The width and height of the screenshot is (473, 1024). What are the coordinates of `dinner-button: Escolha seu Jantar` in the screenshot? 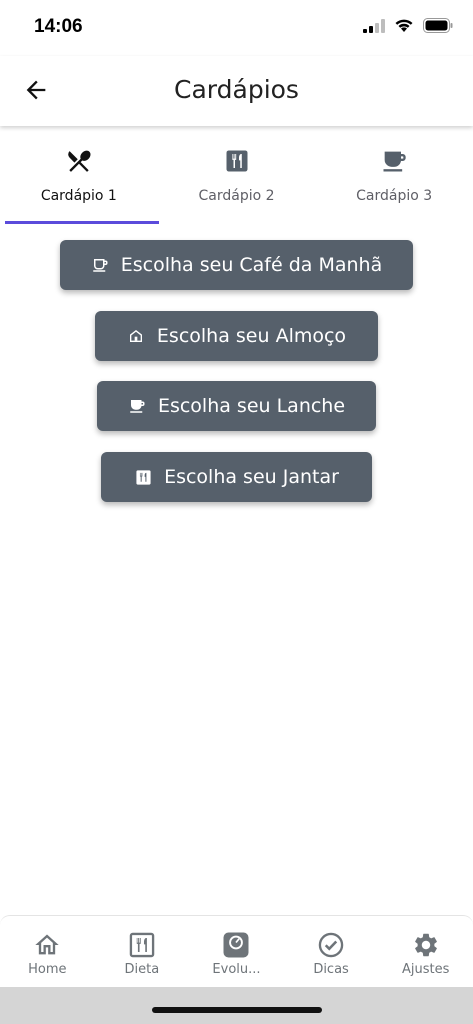 It's located at (236, 477).